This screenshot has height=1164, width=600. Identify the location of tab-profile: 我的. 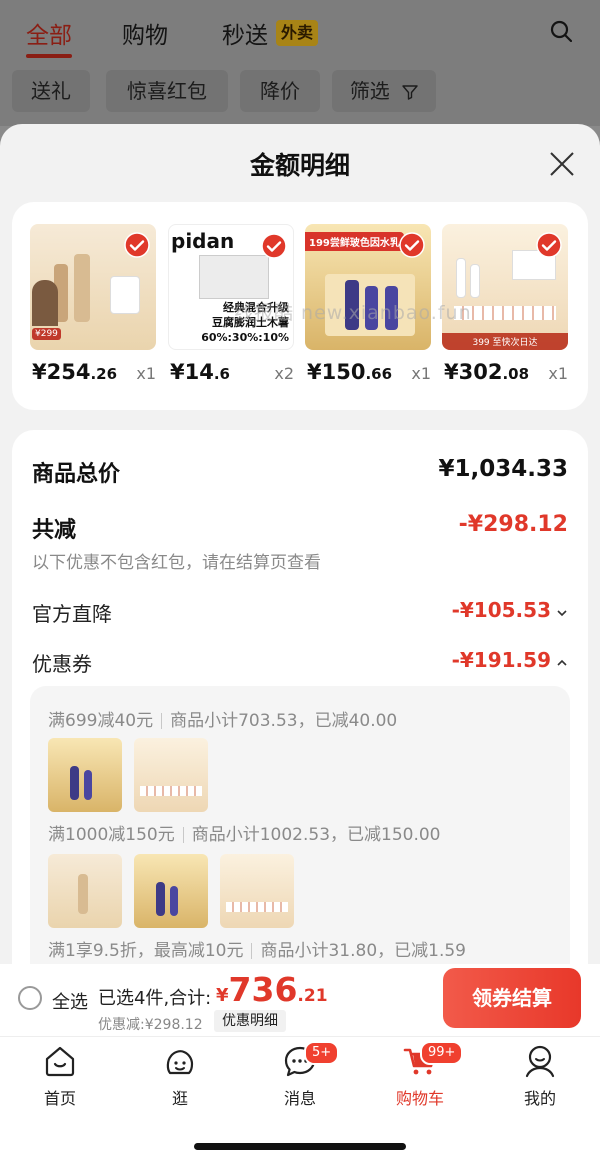
(540, 1076).